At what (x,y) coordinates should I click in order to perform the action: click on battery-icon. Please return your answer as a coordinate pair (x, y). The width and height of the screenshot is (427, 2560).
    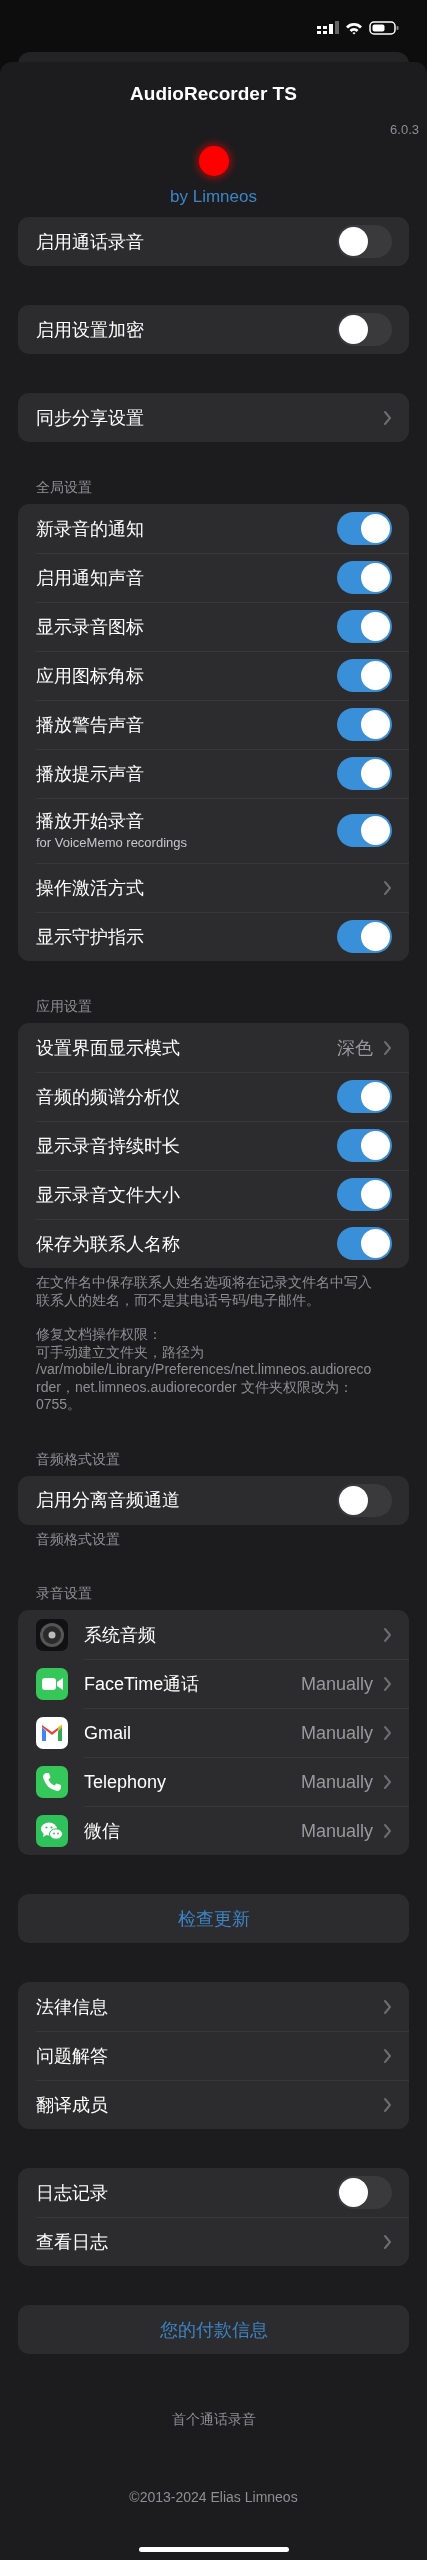
    Looking at the image, I should click on (384, 28).